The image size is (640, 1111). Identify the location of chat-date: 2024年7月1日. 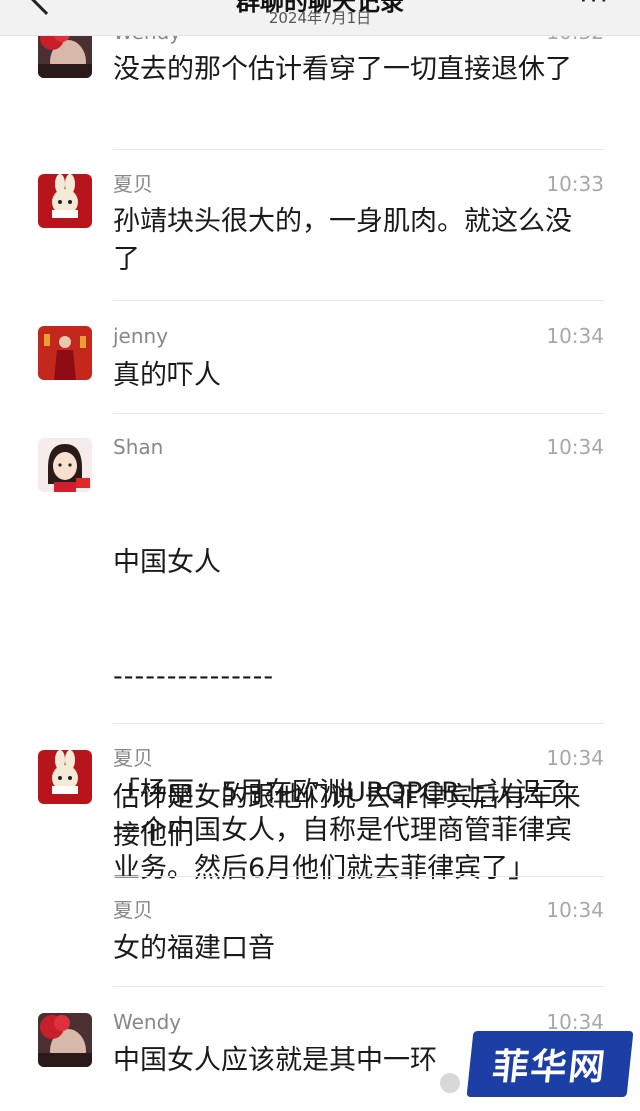
(320, 18).